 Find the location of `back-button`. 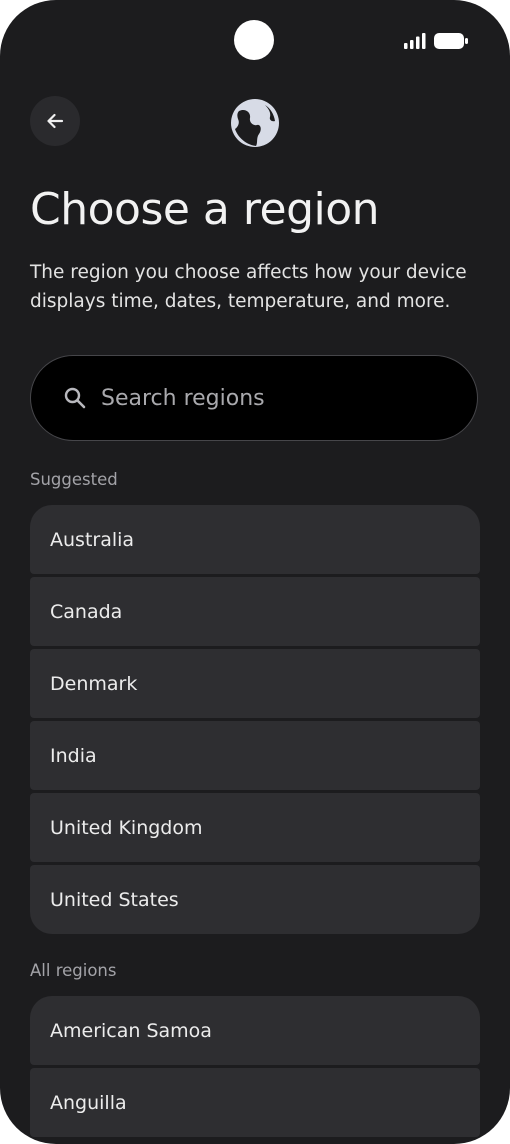

back-button is located at coordinates (55, 121).